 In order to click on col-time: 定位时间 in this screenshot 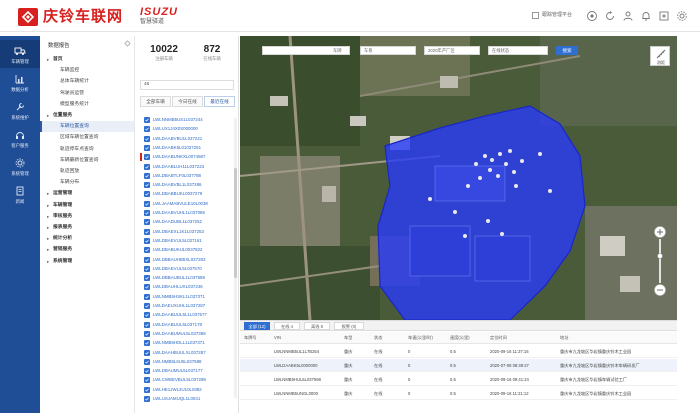, I will do `click(515, 338)`.